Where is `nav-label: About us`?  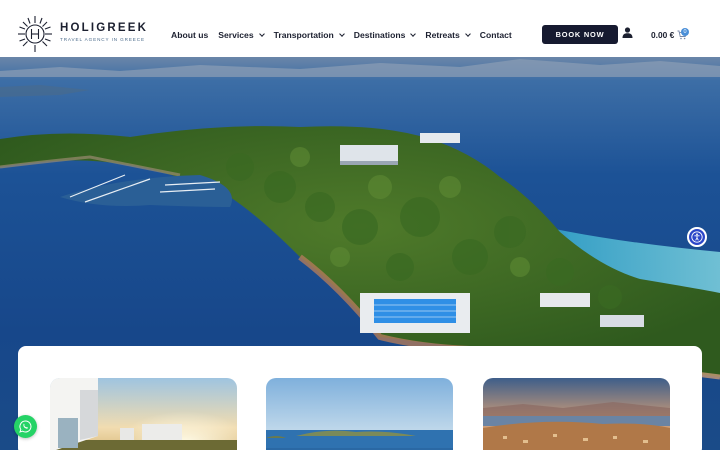
nav-label: About us is located at coordinates (190, 35).